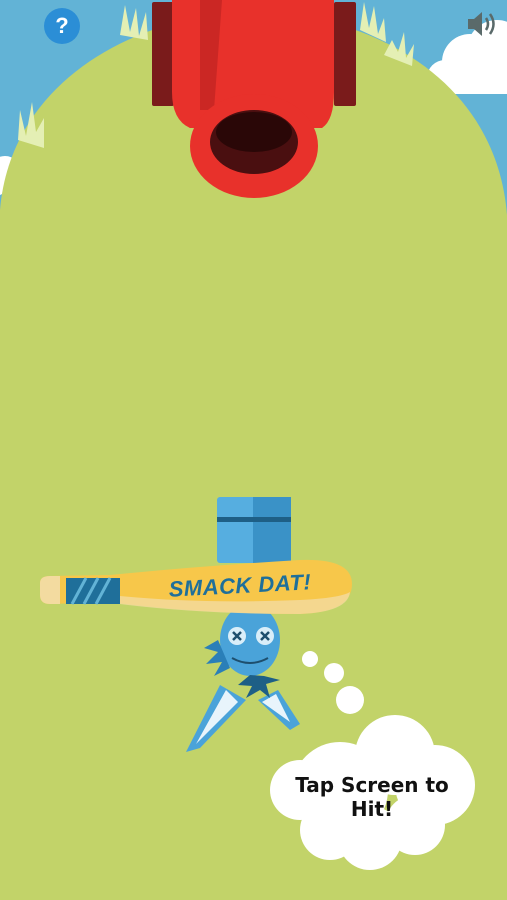 This screenshot has height=900, width=507. What do you see at coordinates (372, 797) in the screenshot?
I see `tap-to-hit-hint: Tap Screen to Hit!` at bounding box center [372, 797].